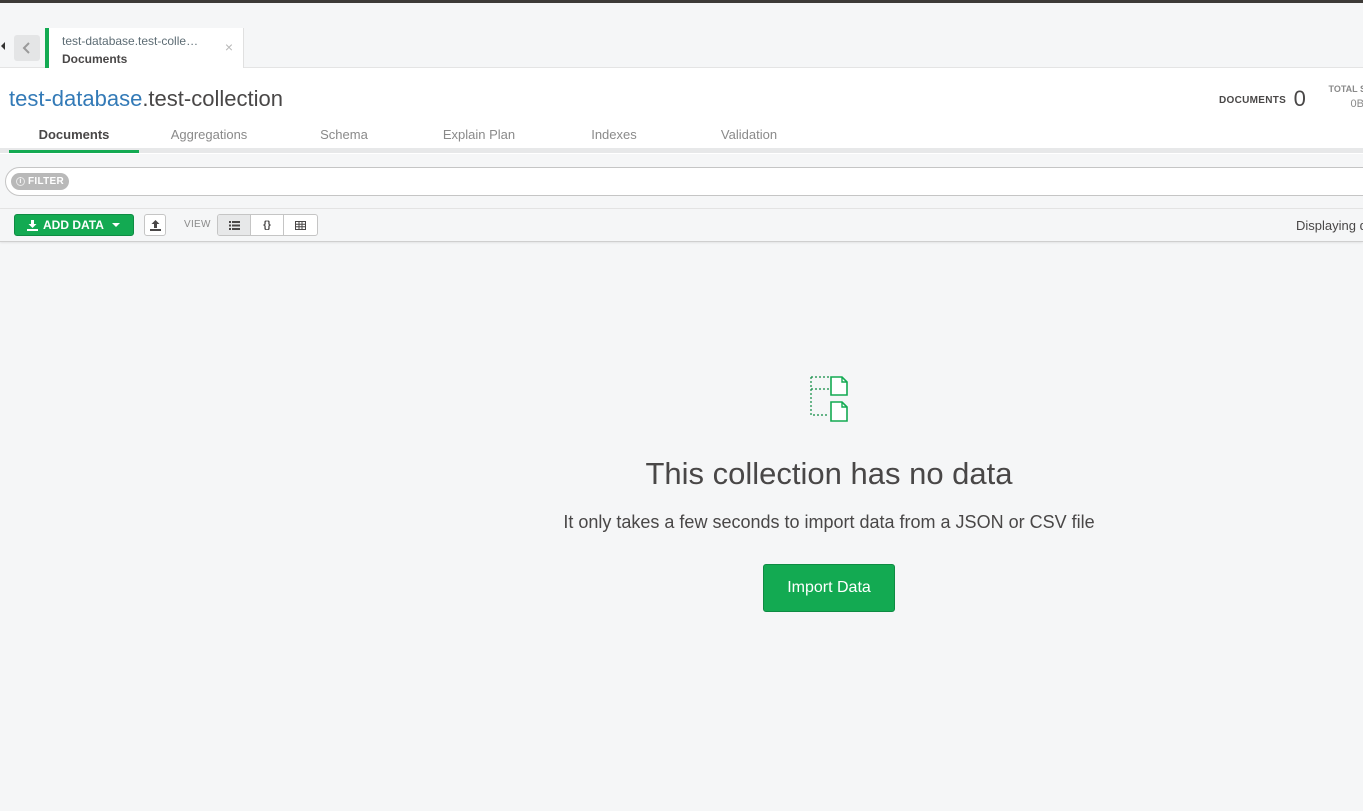  I want to click on table-view-button, so click(300, 225).